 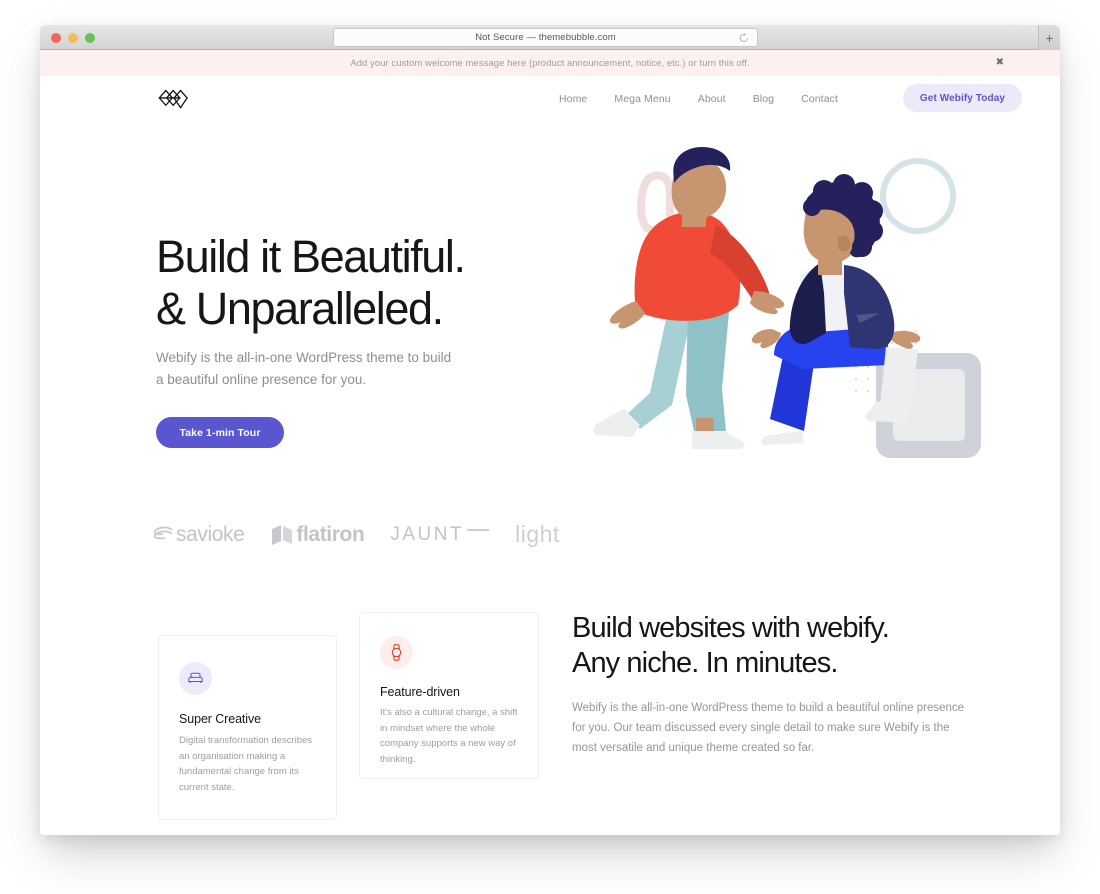 What do you see at coordinates (282, 534) in the screenshot?
I see `flatiron-mark-icon` at bounding box center [282, 534].